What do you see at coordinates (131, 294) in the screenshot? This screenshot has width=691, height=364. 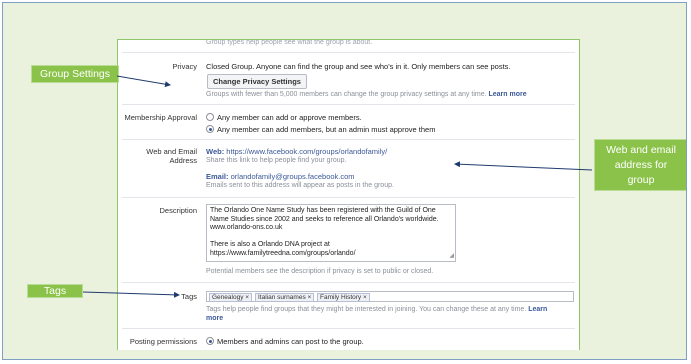 I see `tags-arrow` at bounding box center [131, 294].